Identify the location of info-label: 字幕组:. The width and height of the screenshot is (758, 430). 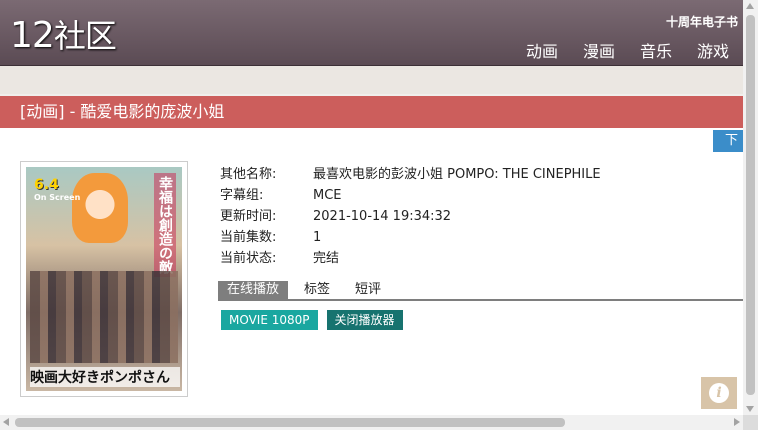
(242, 195).